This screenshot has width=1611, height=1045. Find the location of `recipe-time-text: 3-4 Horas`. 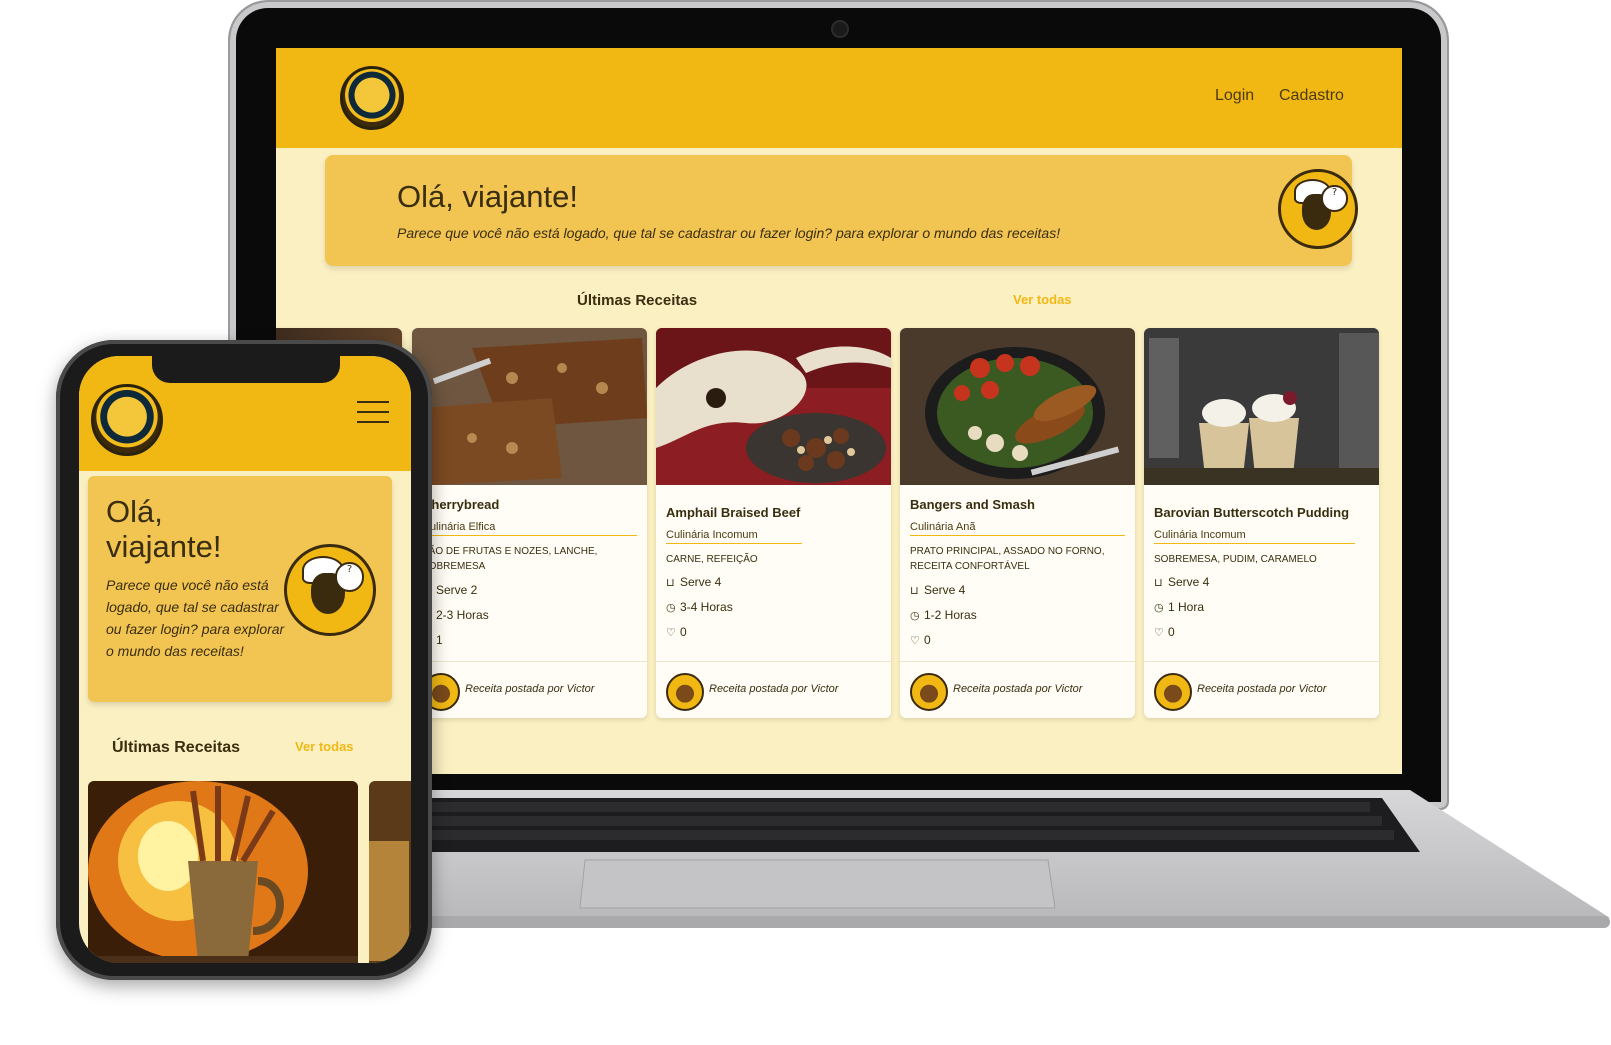

recipe-time-text: 3-4 Horas is located at coordinates (706, 607).